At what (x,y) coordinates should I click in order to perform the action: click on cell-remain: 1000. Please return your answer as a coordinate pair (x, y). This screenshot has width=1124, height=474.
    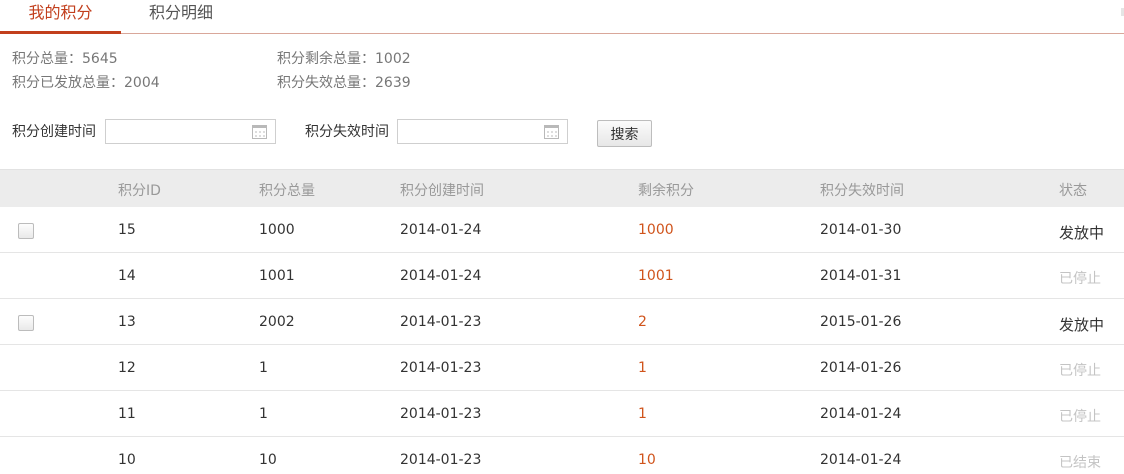
    Looking at the image, I should click on (656, 230).